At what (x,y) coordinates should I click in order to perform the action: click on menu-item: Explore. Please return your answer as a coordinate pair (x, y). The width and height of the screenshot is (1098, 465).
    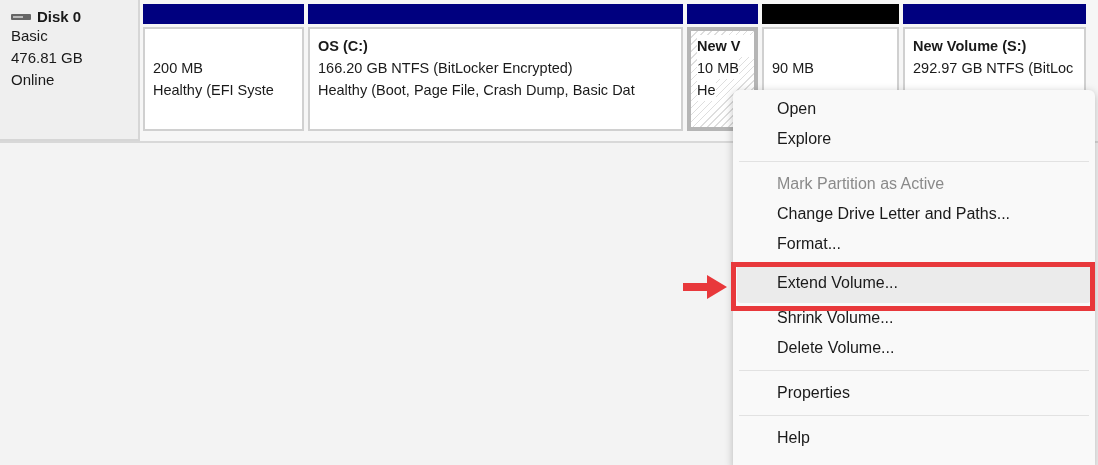
    Looking at the image, I should click on (914, 139).